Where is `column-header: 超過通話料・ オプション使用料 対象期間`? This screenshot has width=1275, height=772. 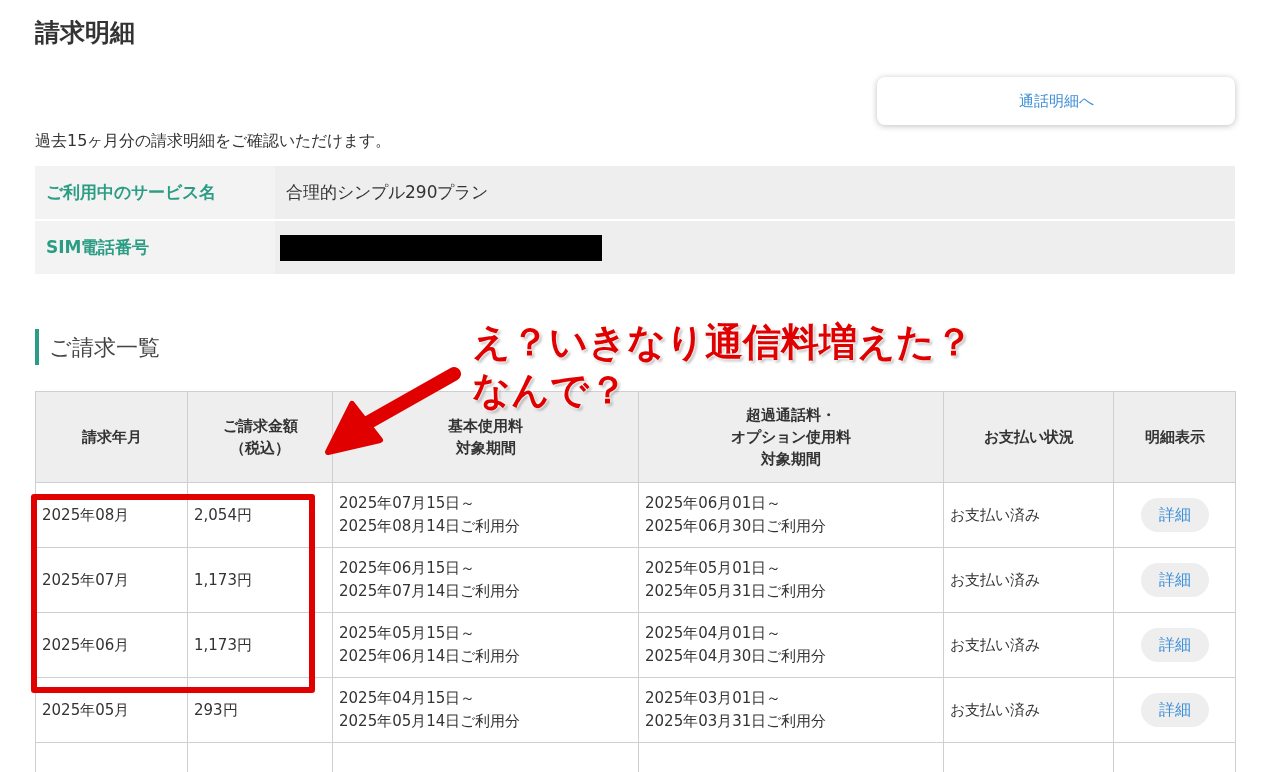
column-header: 超過通話料・ オプション使用料 対象期間 is located at coordinates (791, 437).